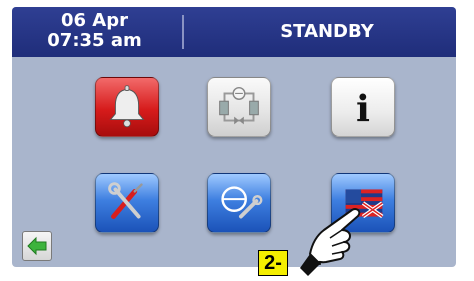 The height and width of the screenshot is (281, 474). I want to click on tools-button, so click(127, 203).